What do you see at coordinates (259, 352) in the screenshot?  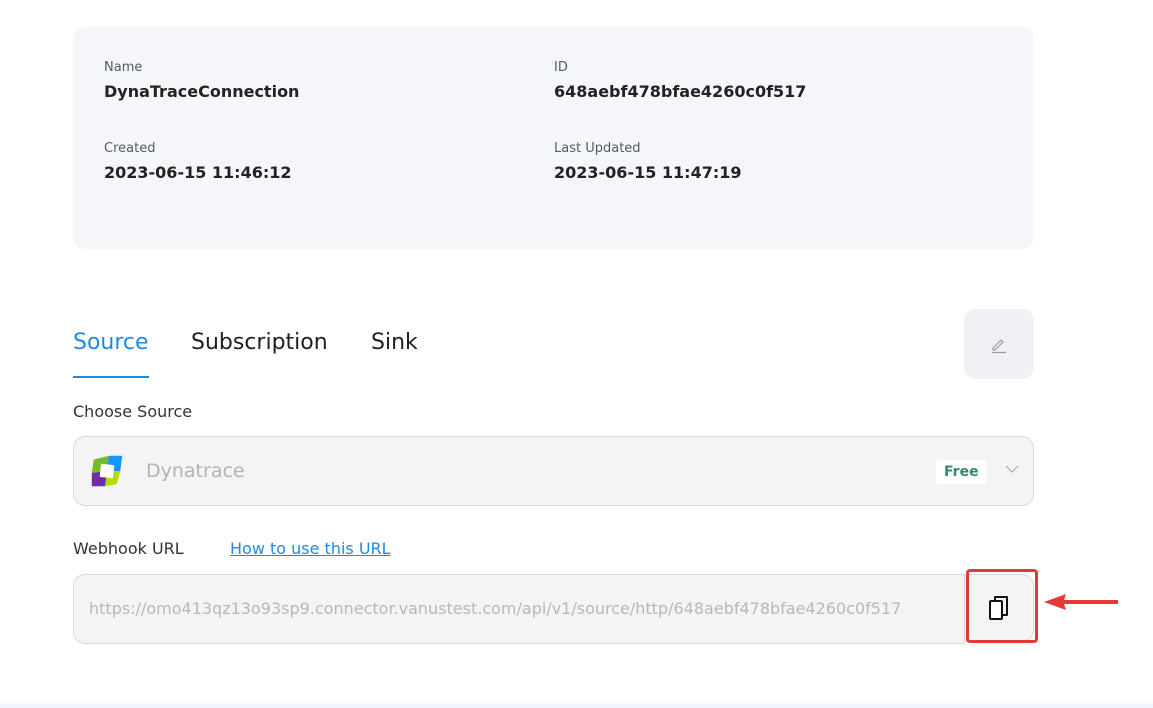 I see `tab-subscription: Subscription` at bounding box center [259, 352].